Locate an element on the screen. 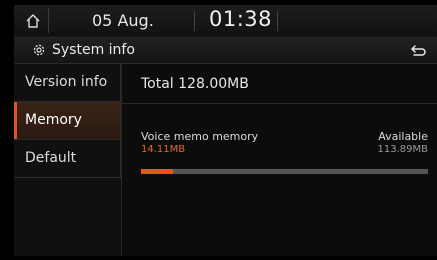 The image size is (437, 260). gear-icon is located at coordinates (39, 50).